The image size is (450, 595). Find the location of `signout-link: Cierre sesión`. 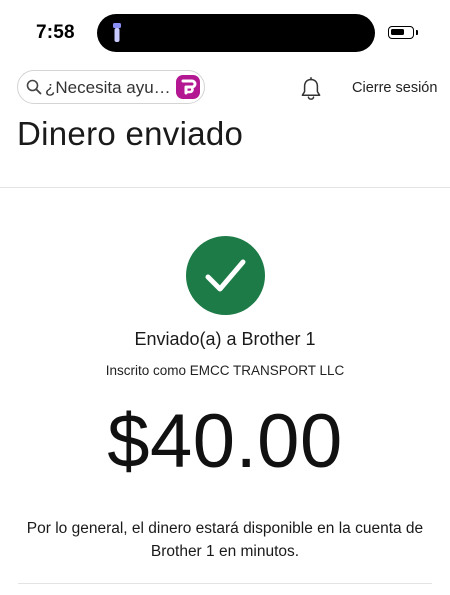

signout-link: Cierre sesión is located at coordinates (394, 88).